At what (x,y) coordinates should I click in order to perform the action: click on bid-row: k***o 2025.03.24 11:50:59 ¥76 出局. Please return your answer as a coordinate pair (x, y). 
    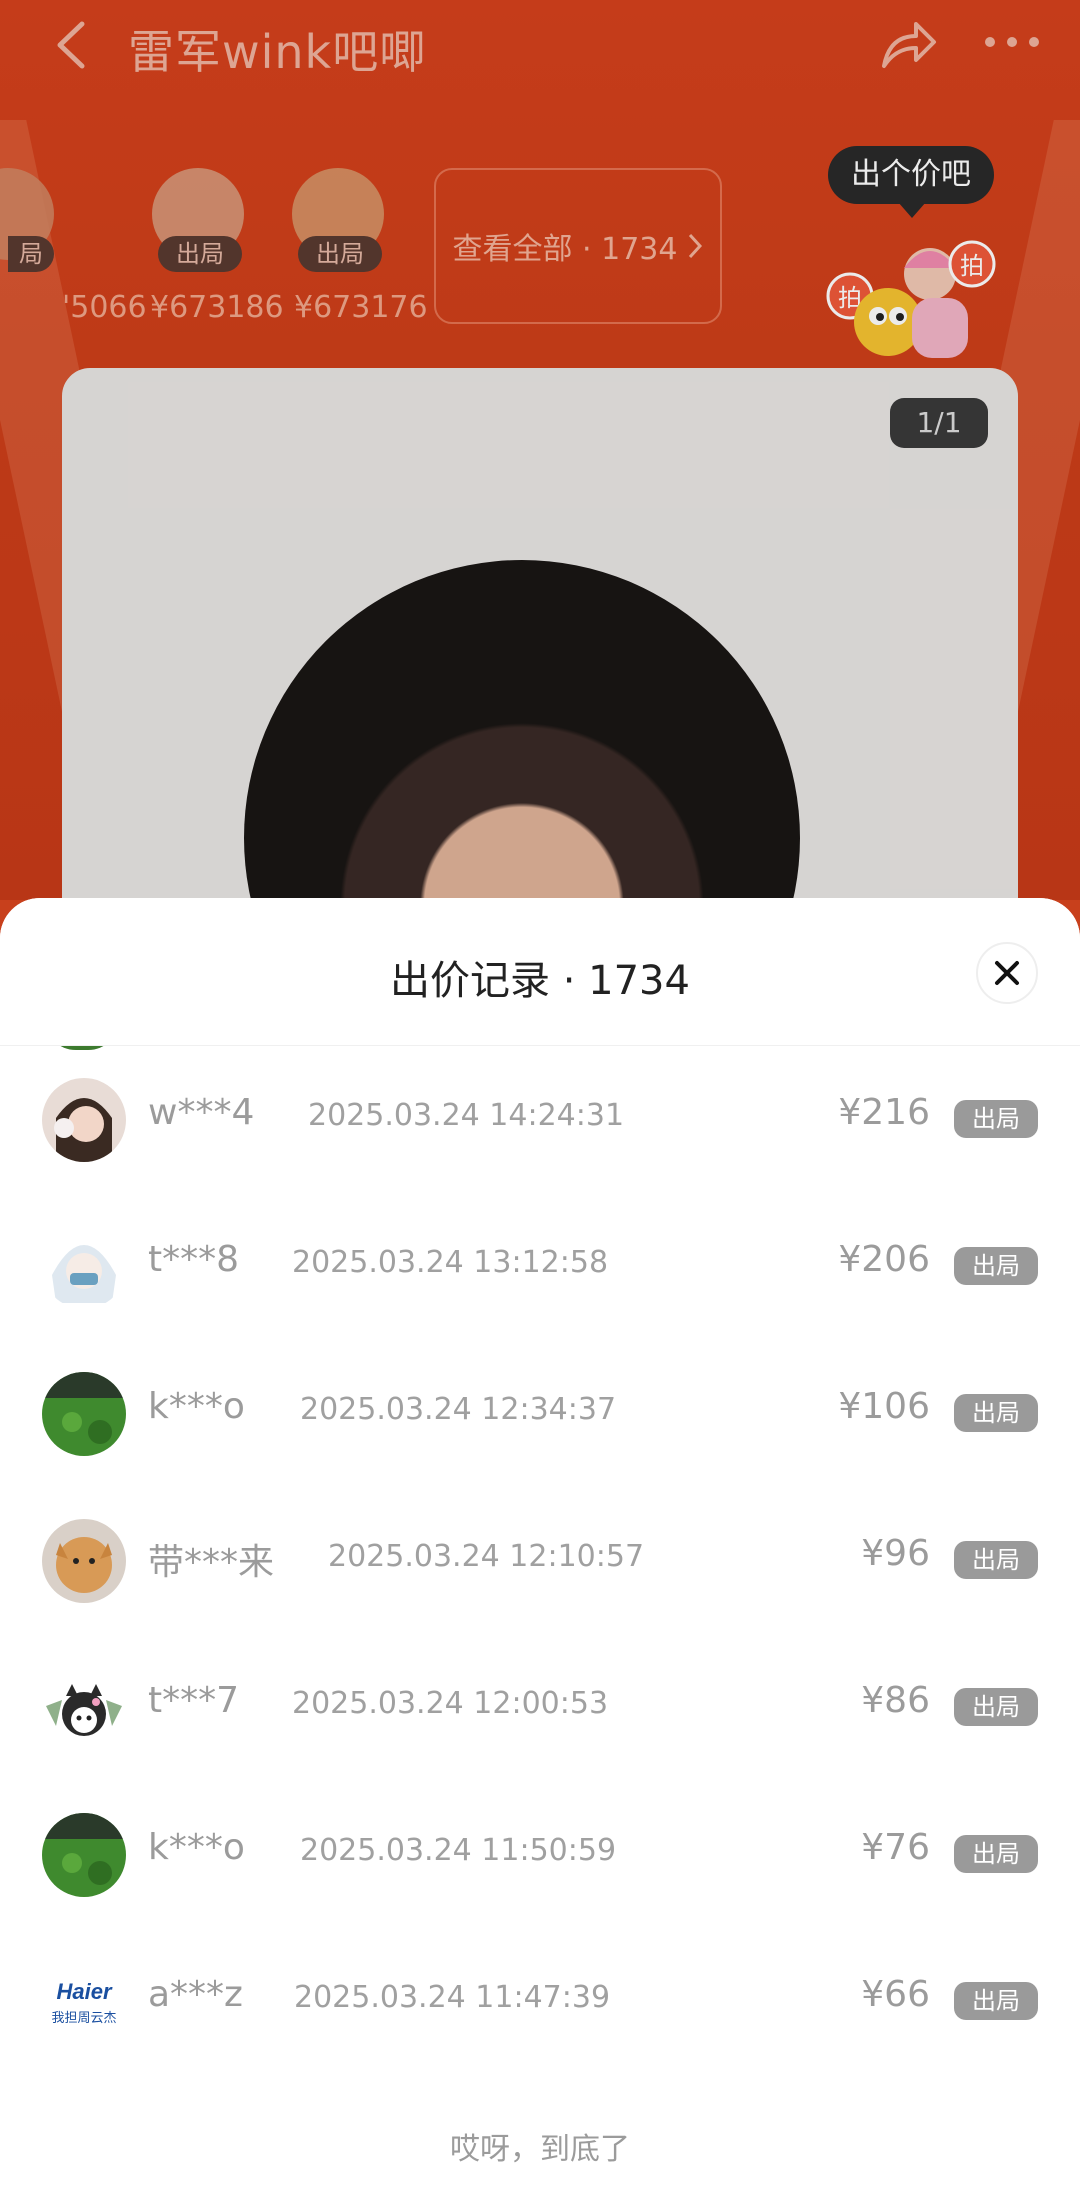
    Looking at the image, I should click on (540, 1857).